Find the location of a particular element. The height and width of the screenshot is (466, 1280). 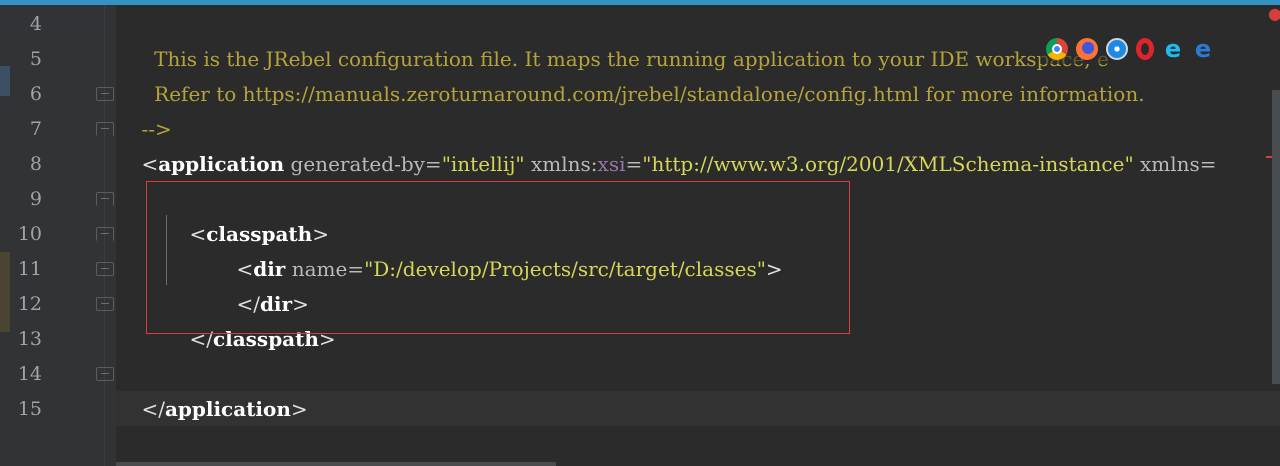

tag-open-bracket: < is located at coordinates (150, 164).